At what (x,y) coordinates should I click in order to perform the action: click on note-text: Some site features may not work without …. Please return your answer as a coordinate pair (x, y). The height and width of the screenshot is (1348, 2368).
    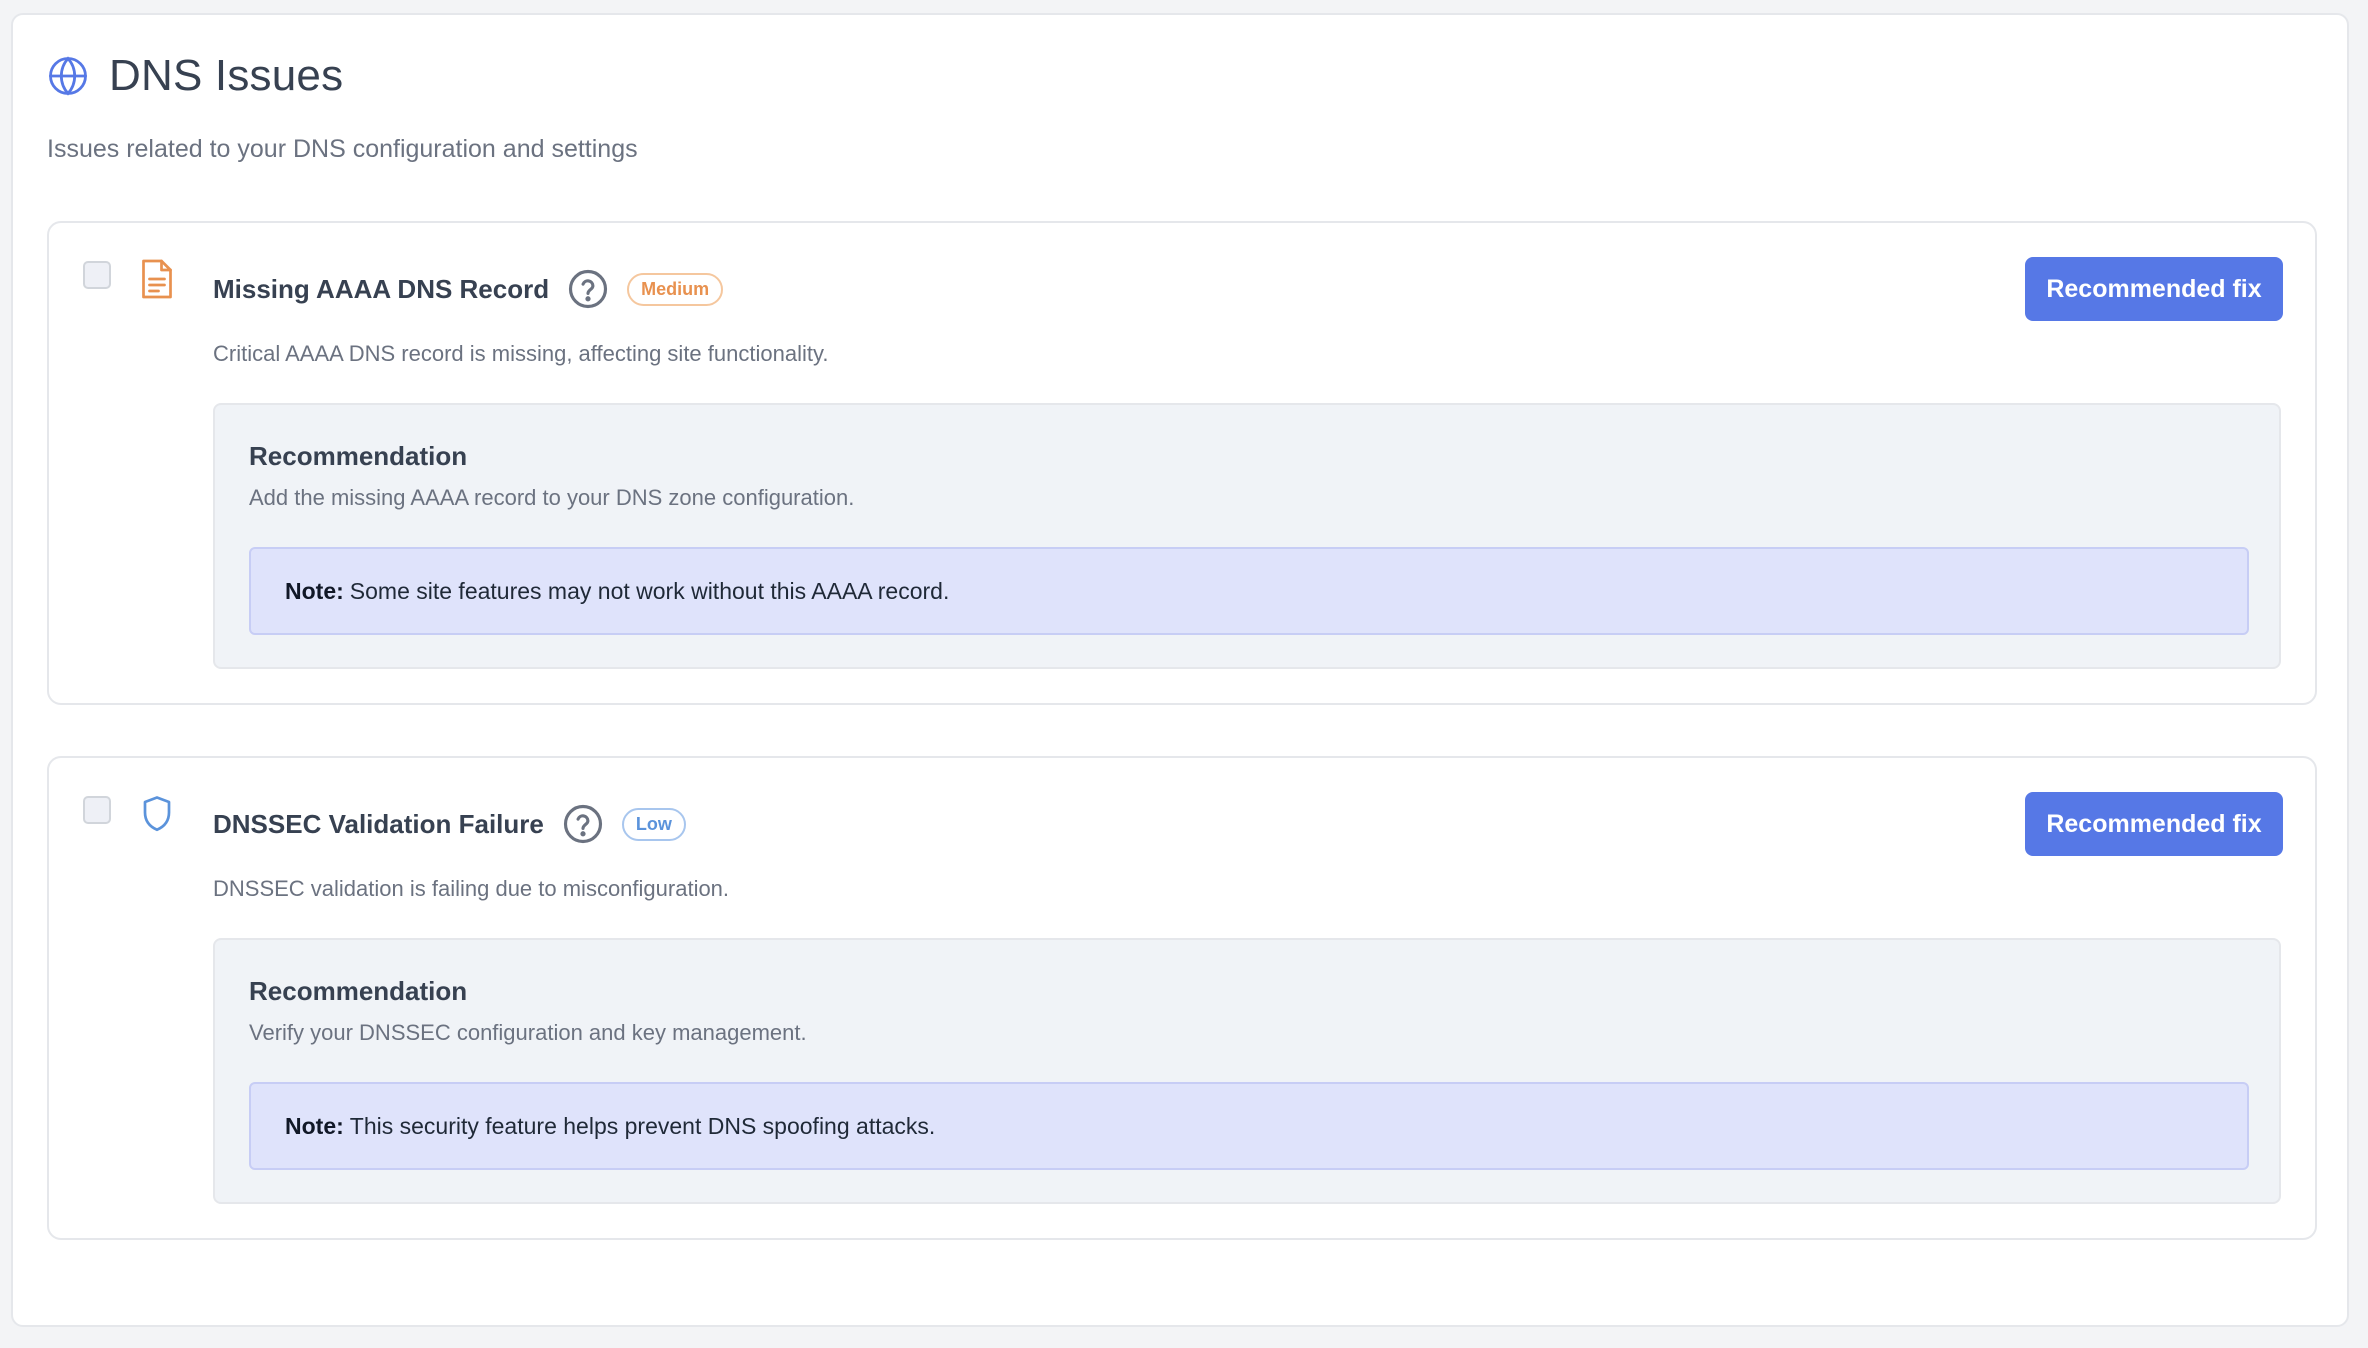
    Looking at the image, I should click on (649, 590).